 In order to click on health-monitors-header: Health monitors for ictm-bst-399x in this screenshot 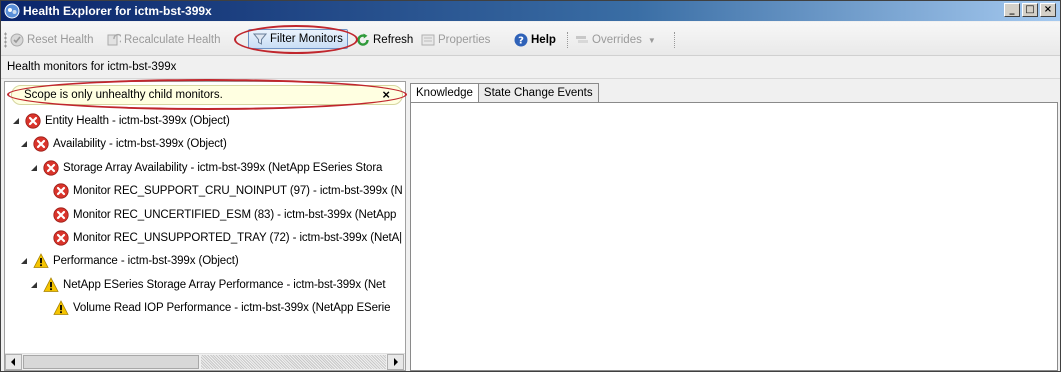, I will do `click(530, 68)`.